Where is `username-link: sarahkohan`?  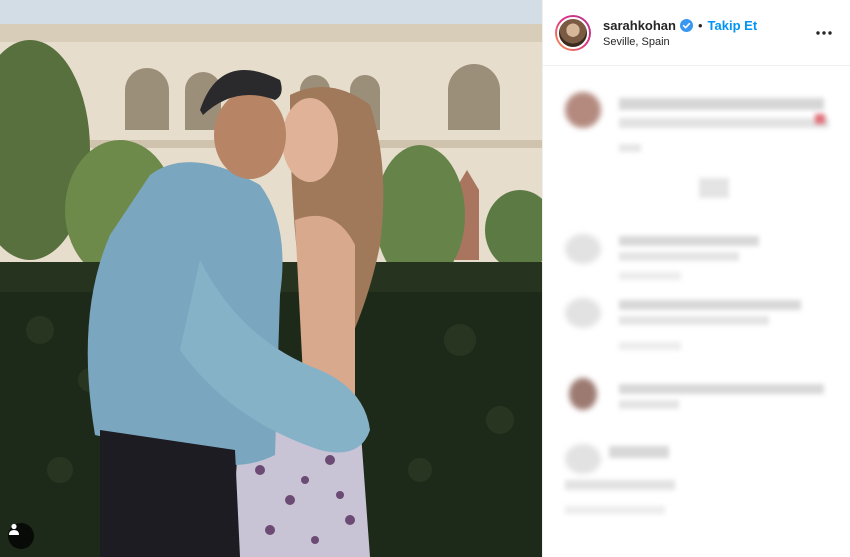
username-link: sarahkohan is located at coordinates (639, 25).